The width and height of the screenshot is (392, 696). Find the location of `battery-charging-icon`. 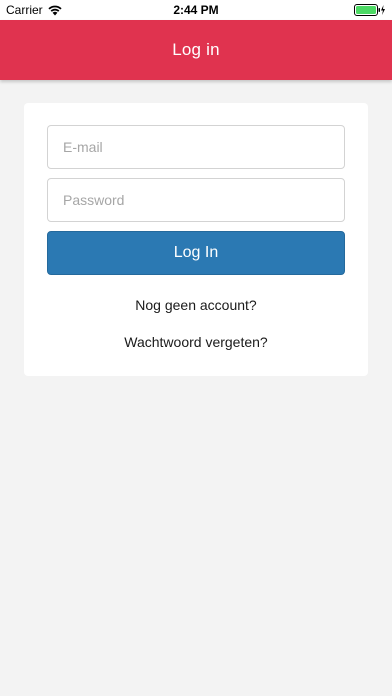

battery-charging-icon is located at coordinates (370, 10).